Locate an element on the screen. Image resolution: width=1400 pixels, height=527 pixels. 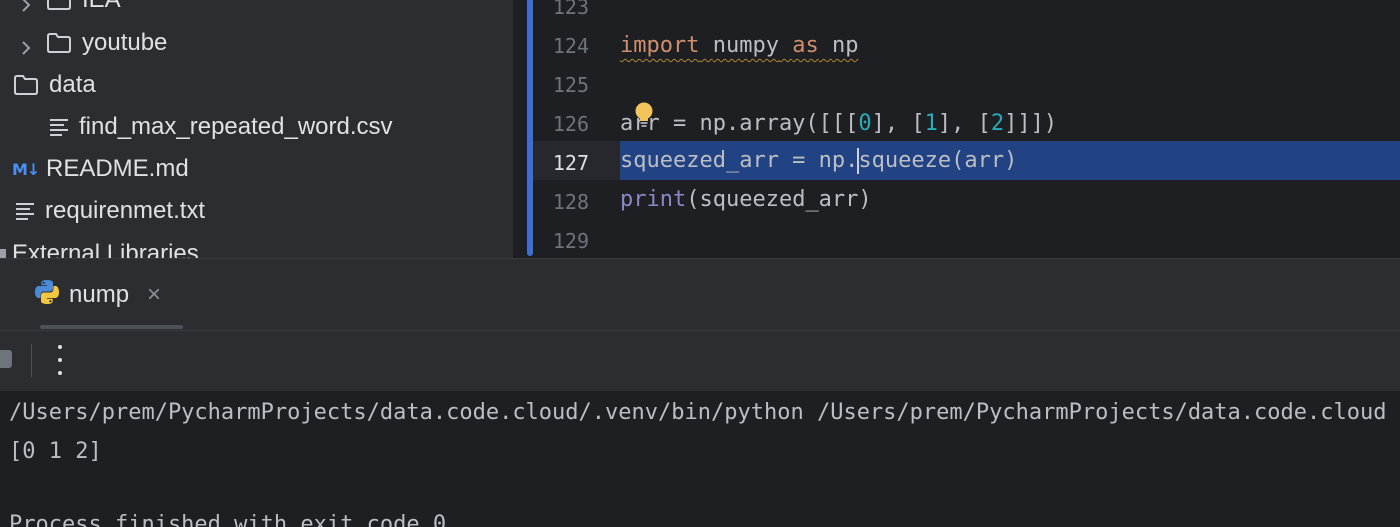
tree-item-external-libraries: External Libraries is located at coordinates (256, 245).